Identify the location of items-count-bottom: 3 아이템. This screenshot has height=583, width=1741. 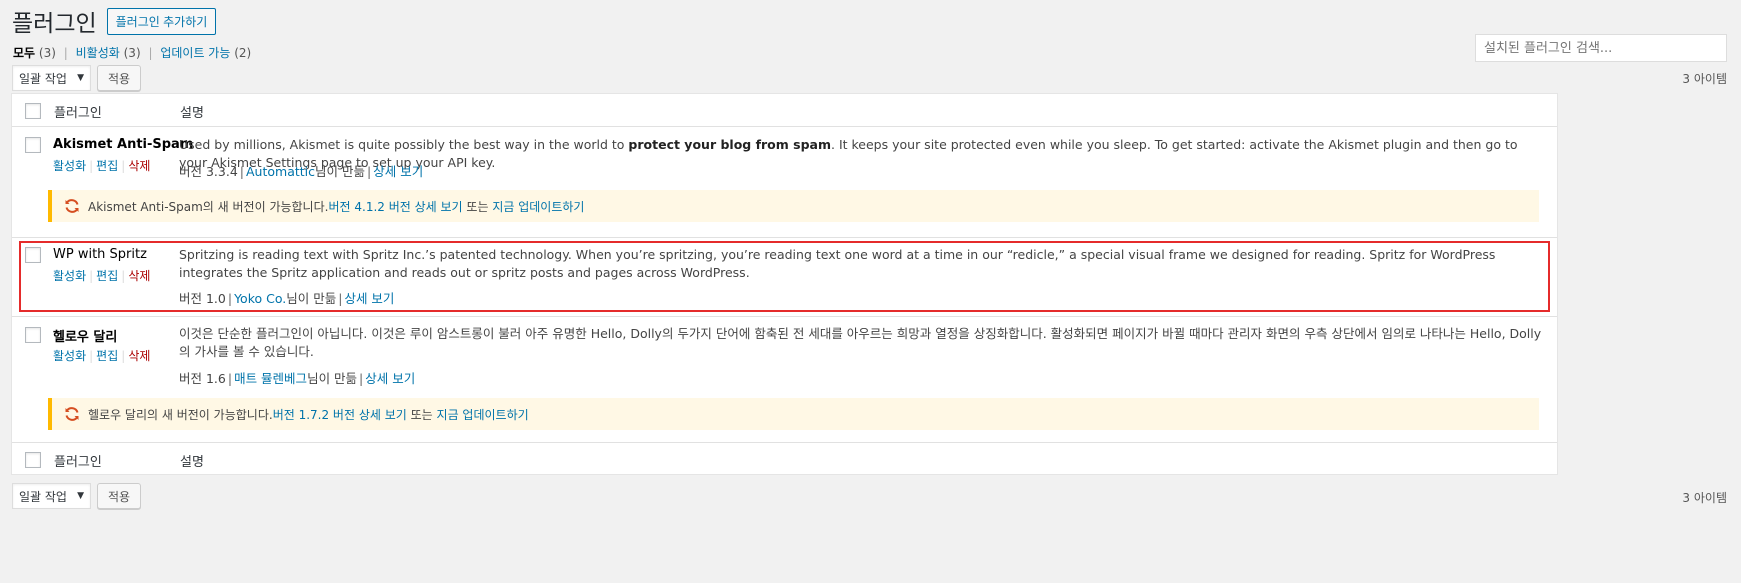
(1704, 498).